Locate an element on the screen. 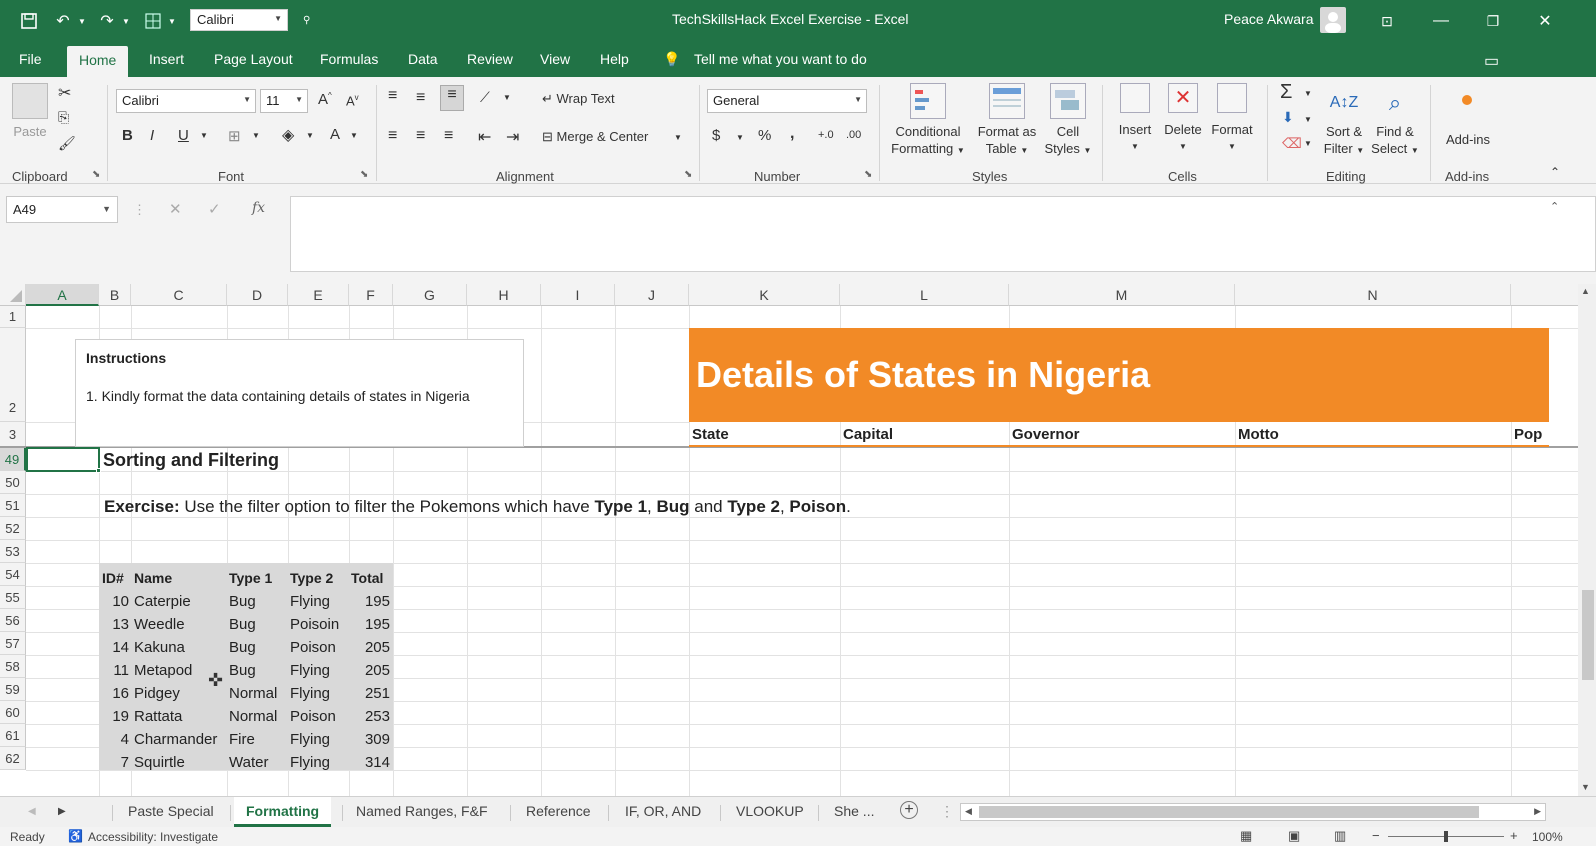  row-header-2: 2 is located at coordinates (13, 375).